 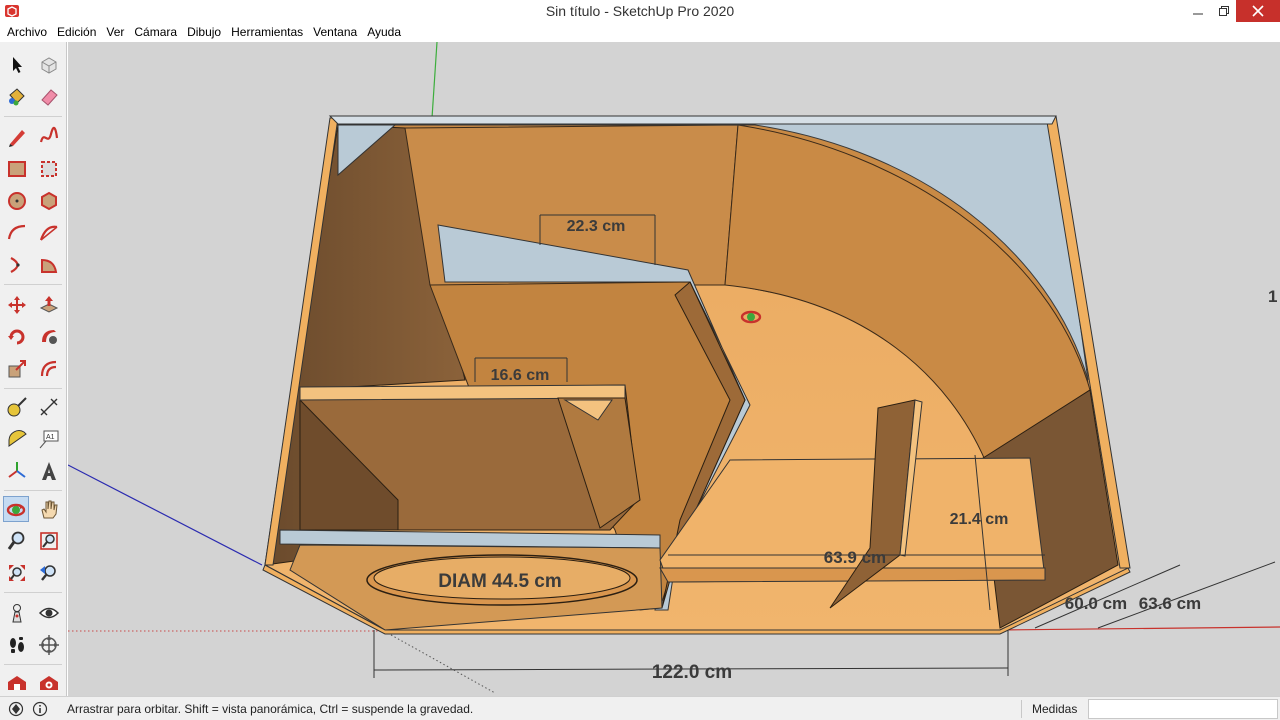 What do you see at coordinates (17, 407) in the screenshot?
I see `tape-measure-icon` at bounding box center [17, 407].